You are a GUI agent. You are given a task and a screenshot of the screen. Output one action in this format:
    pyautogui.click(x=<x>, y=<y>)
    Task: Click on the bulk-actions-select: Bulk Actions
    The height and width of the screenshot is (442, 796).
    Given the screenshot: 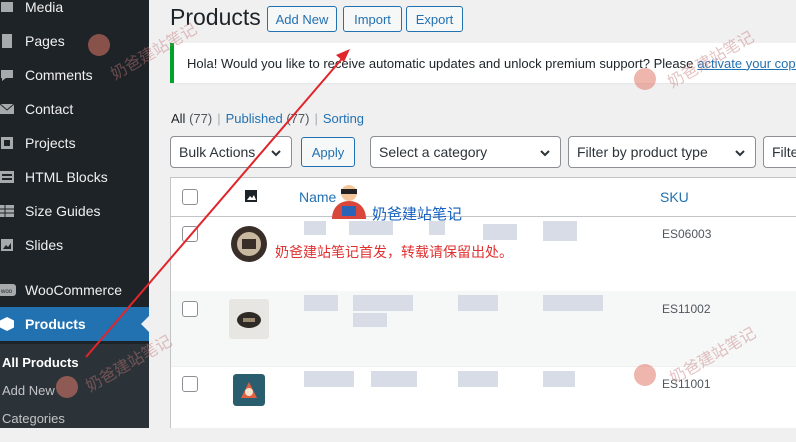 What is the action you would take?
    pyautogui.click(x=231, y=152)
    